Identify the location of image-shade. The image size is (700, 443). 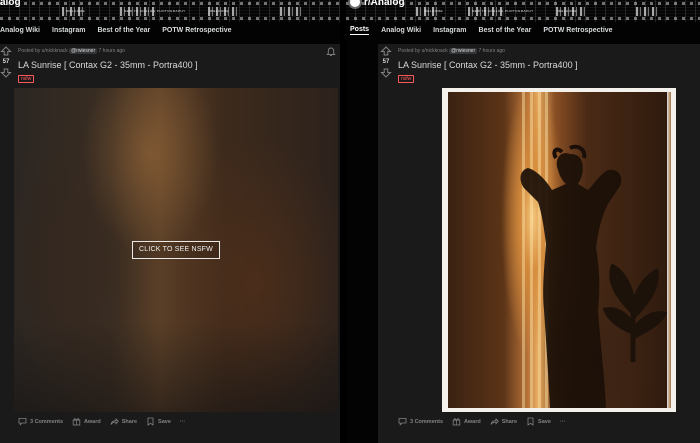
(176, 367).